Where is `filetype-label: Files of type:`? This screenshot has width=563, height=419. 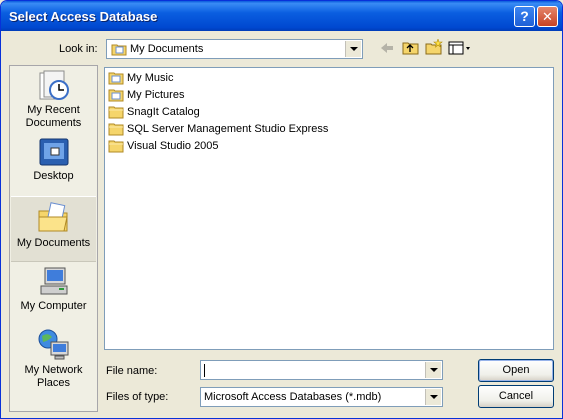
filetype-label: Files of type: is located at coordinates (137, 397).